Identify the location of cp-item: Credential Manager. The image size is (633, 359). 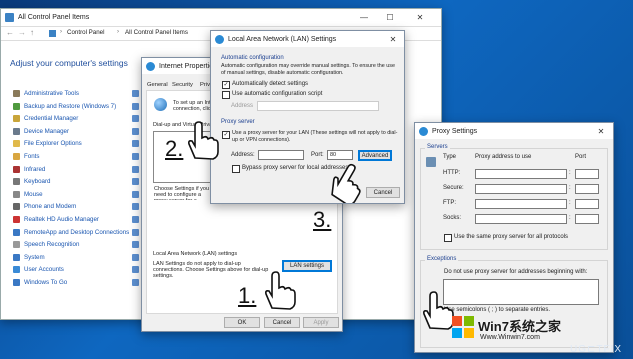
(45, 118).